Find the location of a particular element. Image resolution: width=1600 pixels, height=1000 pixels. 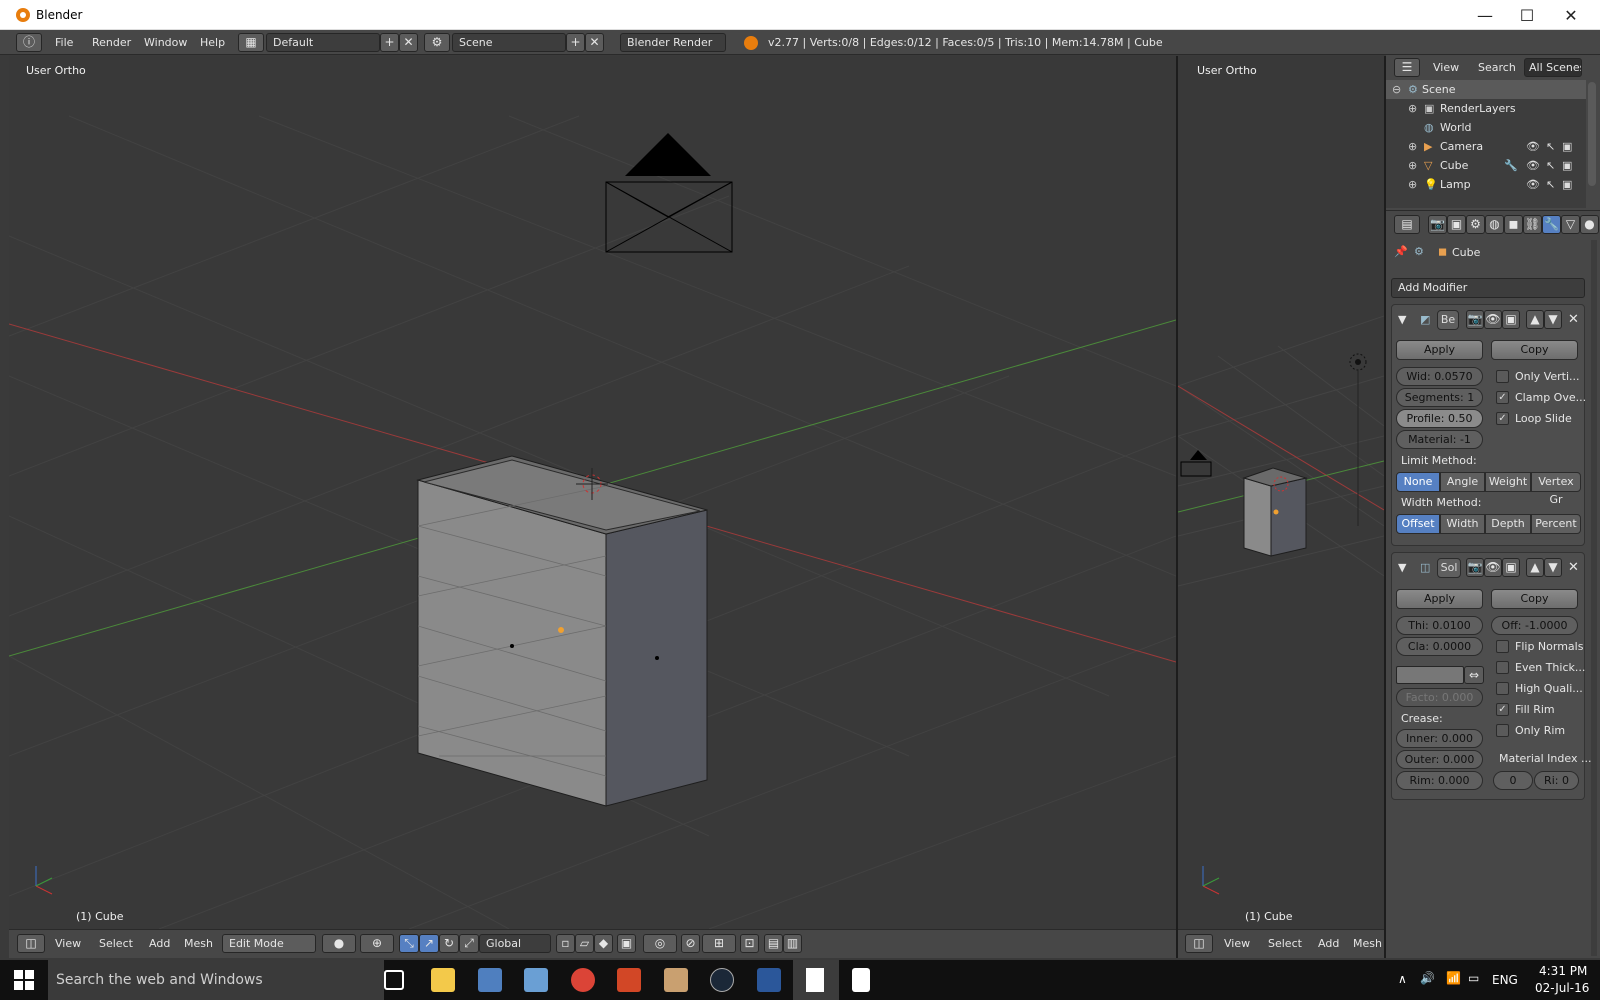

renderable-camera-icon: ▣ is located at coordinates (1567, 146).